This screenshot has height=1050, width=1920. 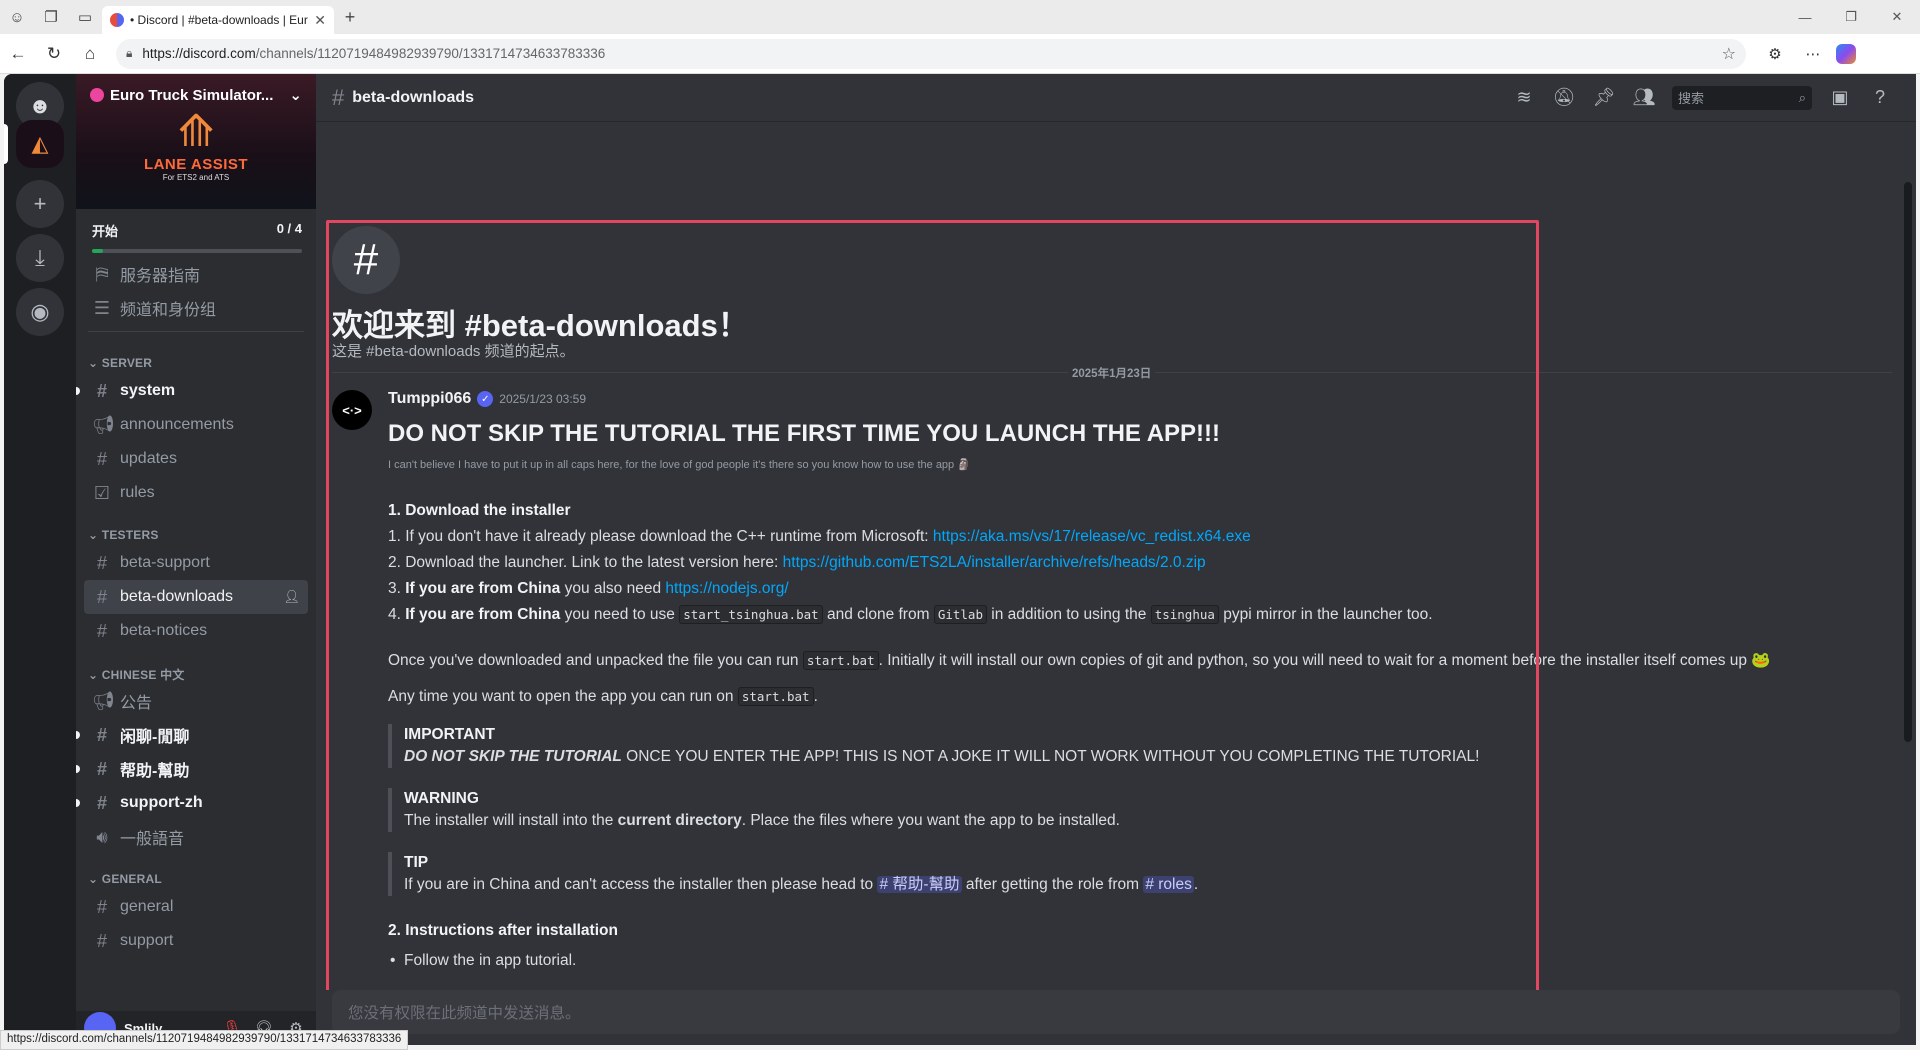 What do you see at coordinates (177, 424) in the screenshot?
I see `channel-name: announcements` at bounding box center [177, 424].